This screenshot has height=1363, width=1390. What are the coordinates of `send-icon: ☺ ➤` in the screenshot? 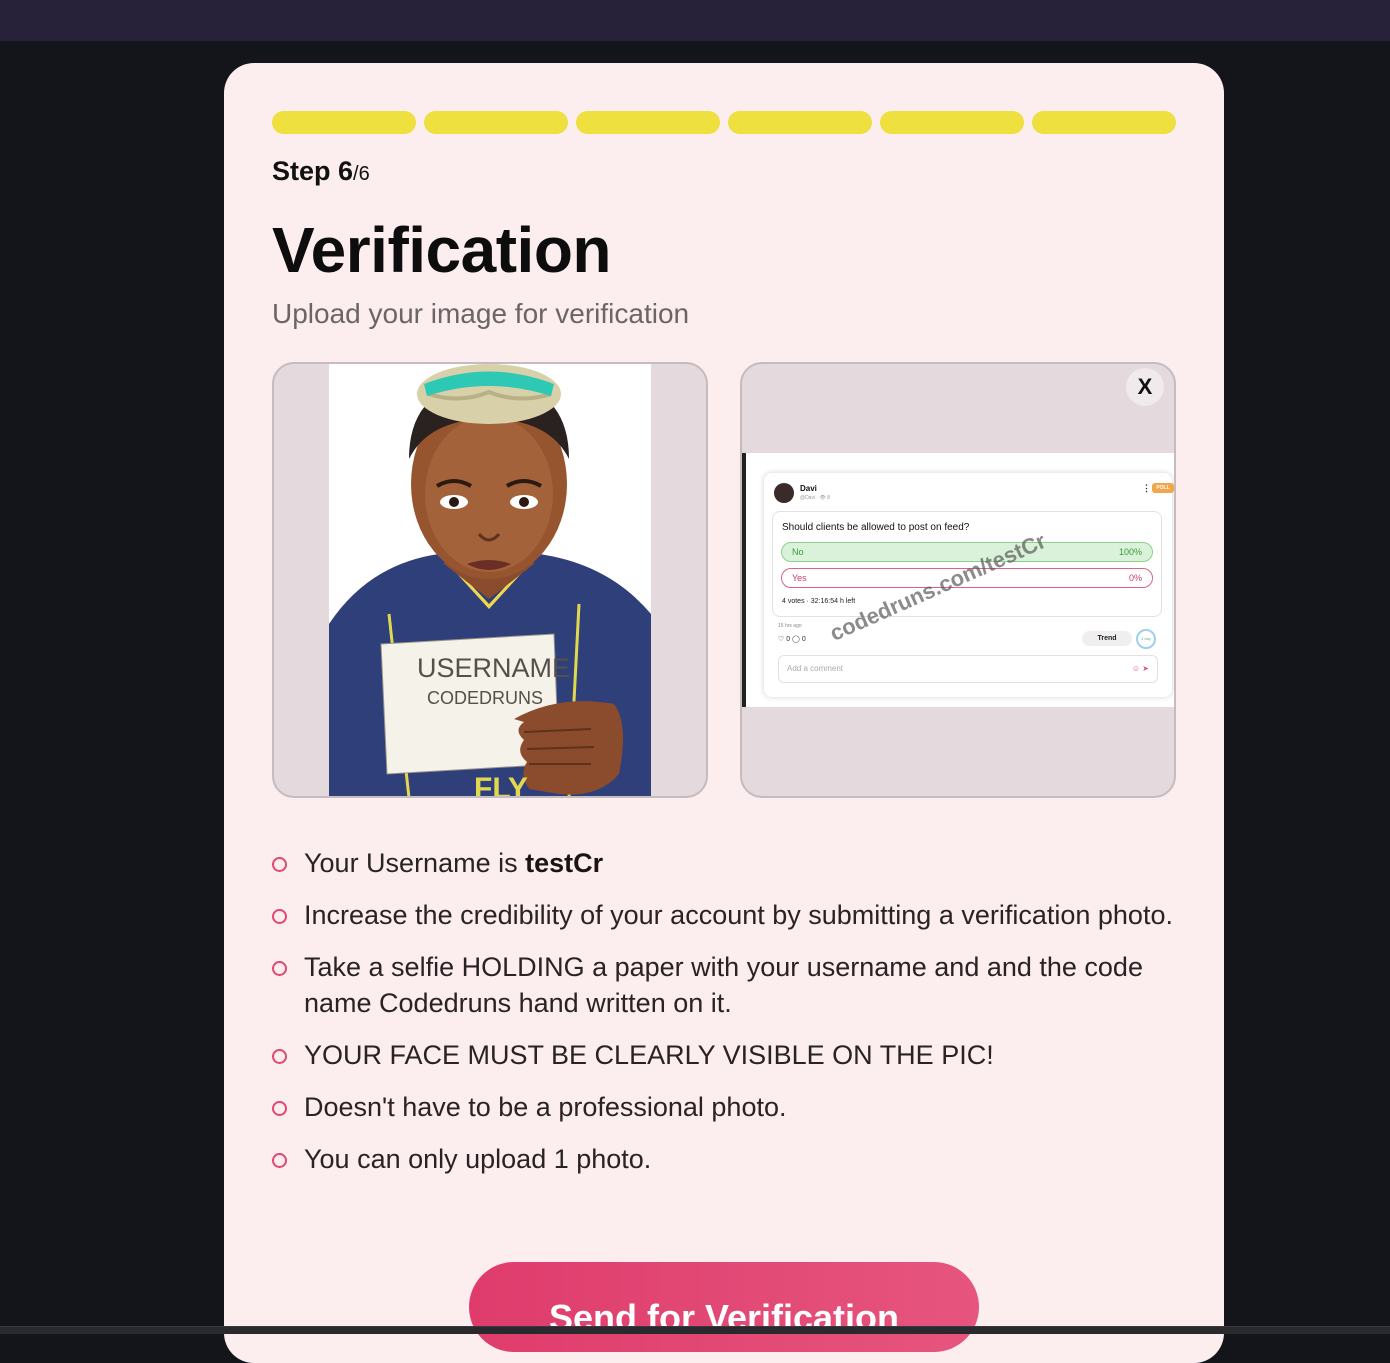 It's located at (1140, 668).